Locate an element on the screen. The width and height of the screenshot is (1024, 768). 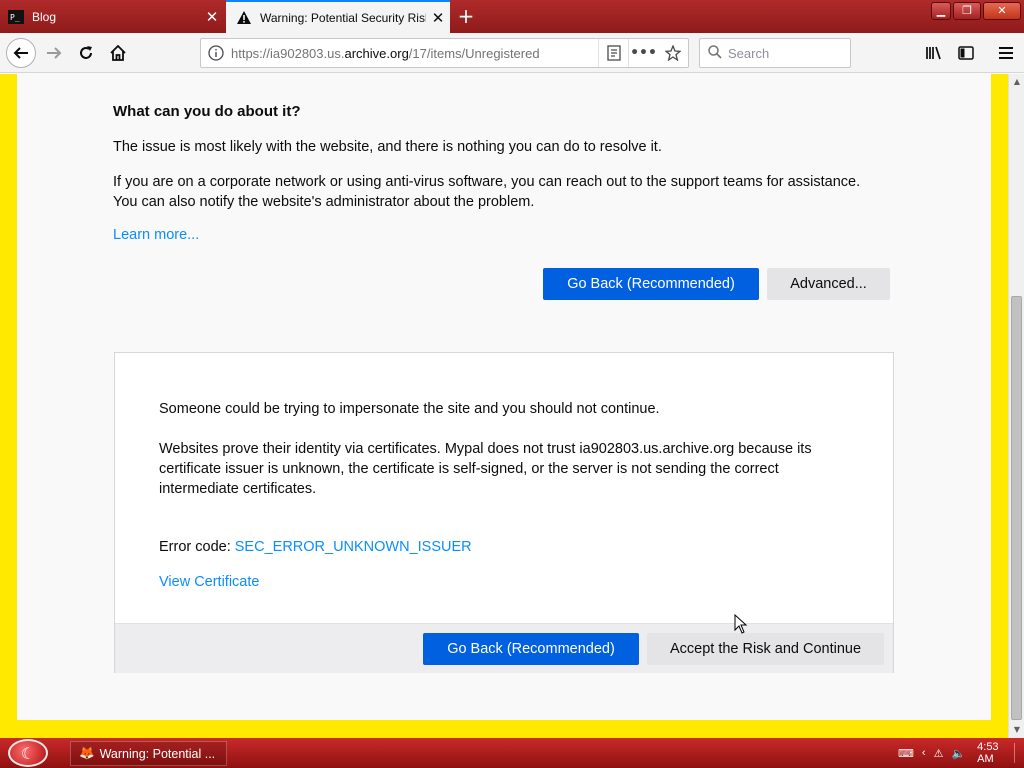
back-button is located at coordinates (21, 53).